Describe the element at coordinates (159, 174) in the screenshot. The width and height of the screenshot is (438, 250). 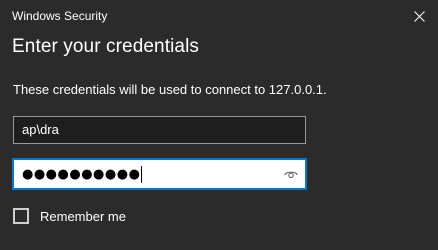
I see `password-field: ●●●●●●●●●●` at that location.